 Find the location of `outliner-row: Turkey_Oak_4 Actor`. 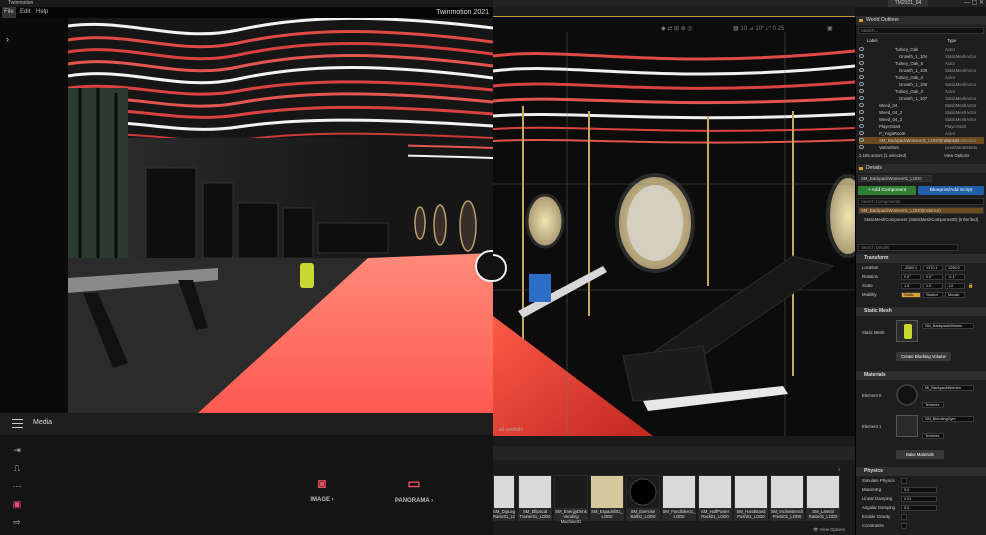

outliner-row: Turkey_Oak_4 Actor is located at coordinates (921, 77).